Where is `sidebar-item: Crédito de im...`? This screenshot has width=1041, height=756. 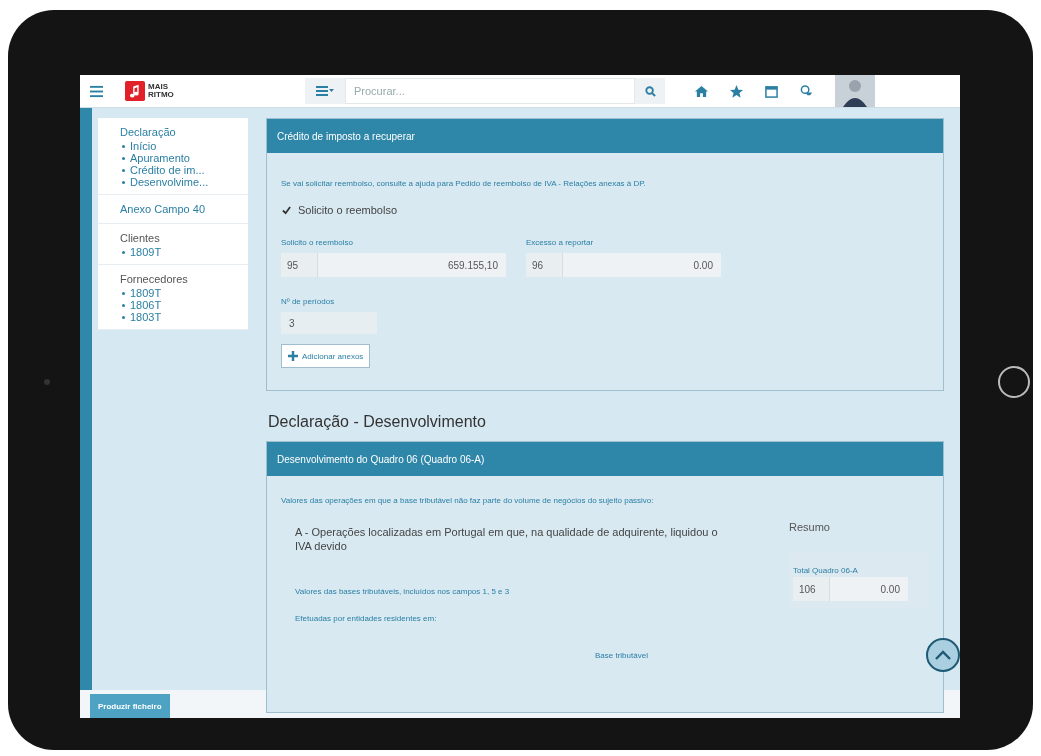 sidebar-item: Crédito de im... is located at coordinates (167, 170).